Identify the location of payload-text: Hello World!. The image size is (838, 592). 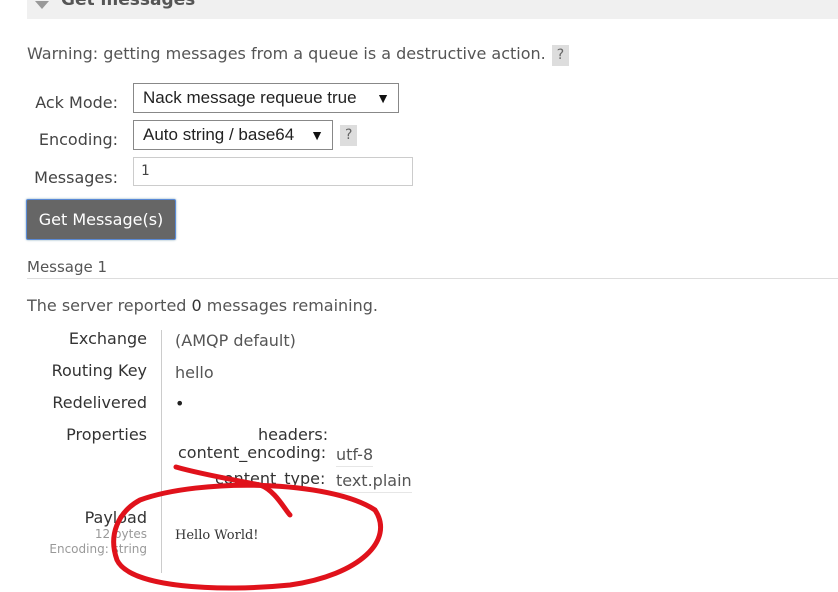
(217, 535).